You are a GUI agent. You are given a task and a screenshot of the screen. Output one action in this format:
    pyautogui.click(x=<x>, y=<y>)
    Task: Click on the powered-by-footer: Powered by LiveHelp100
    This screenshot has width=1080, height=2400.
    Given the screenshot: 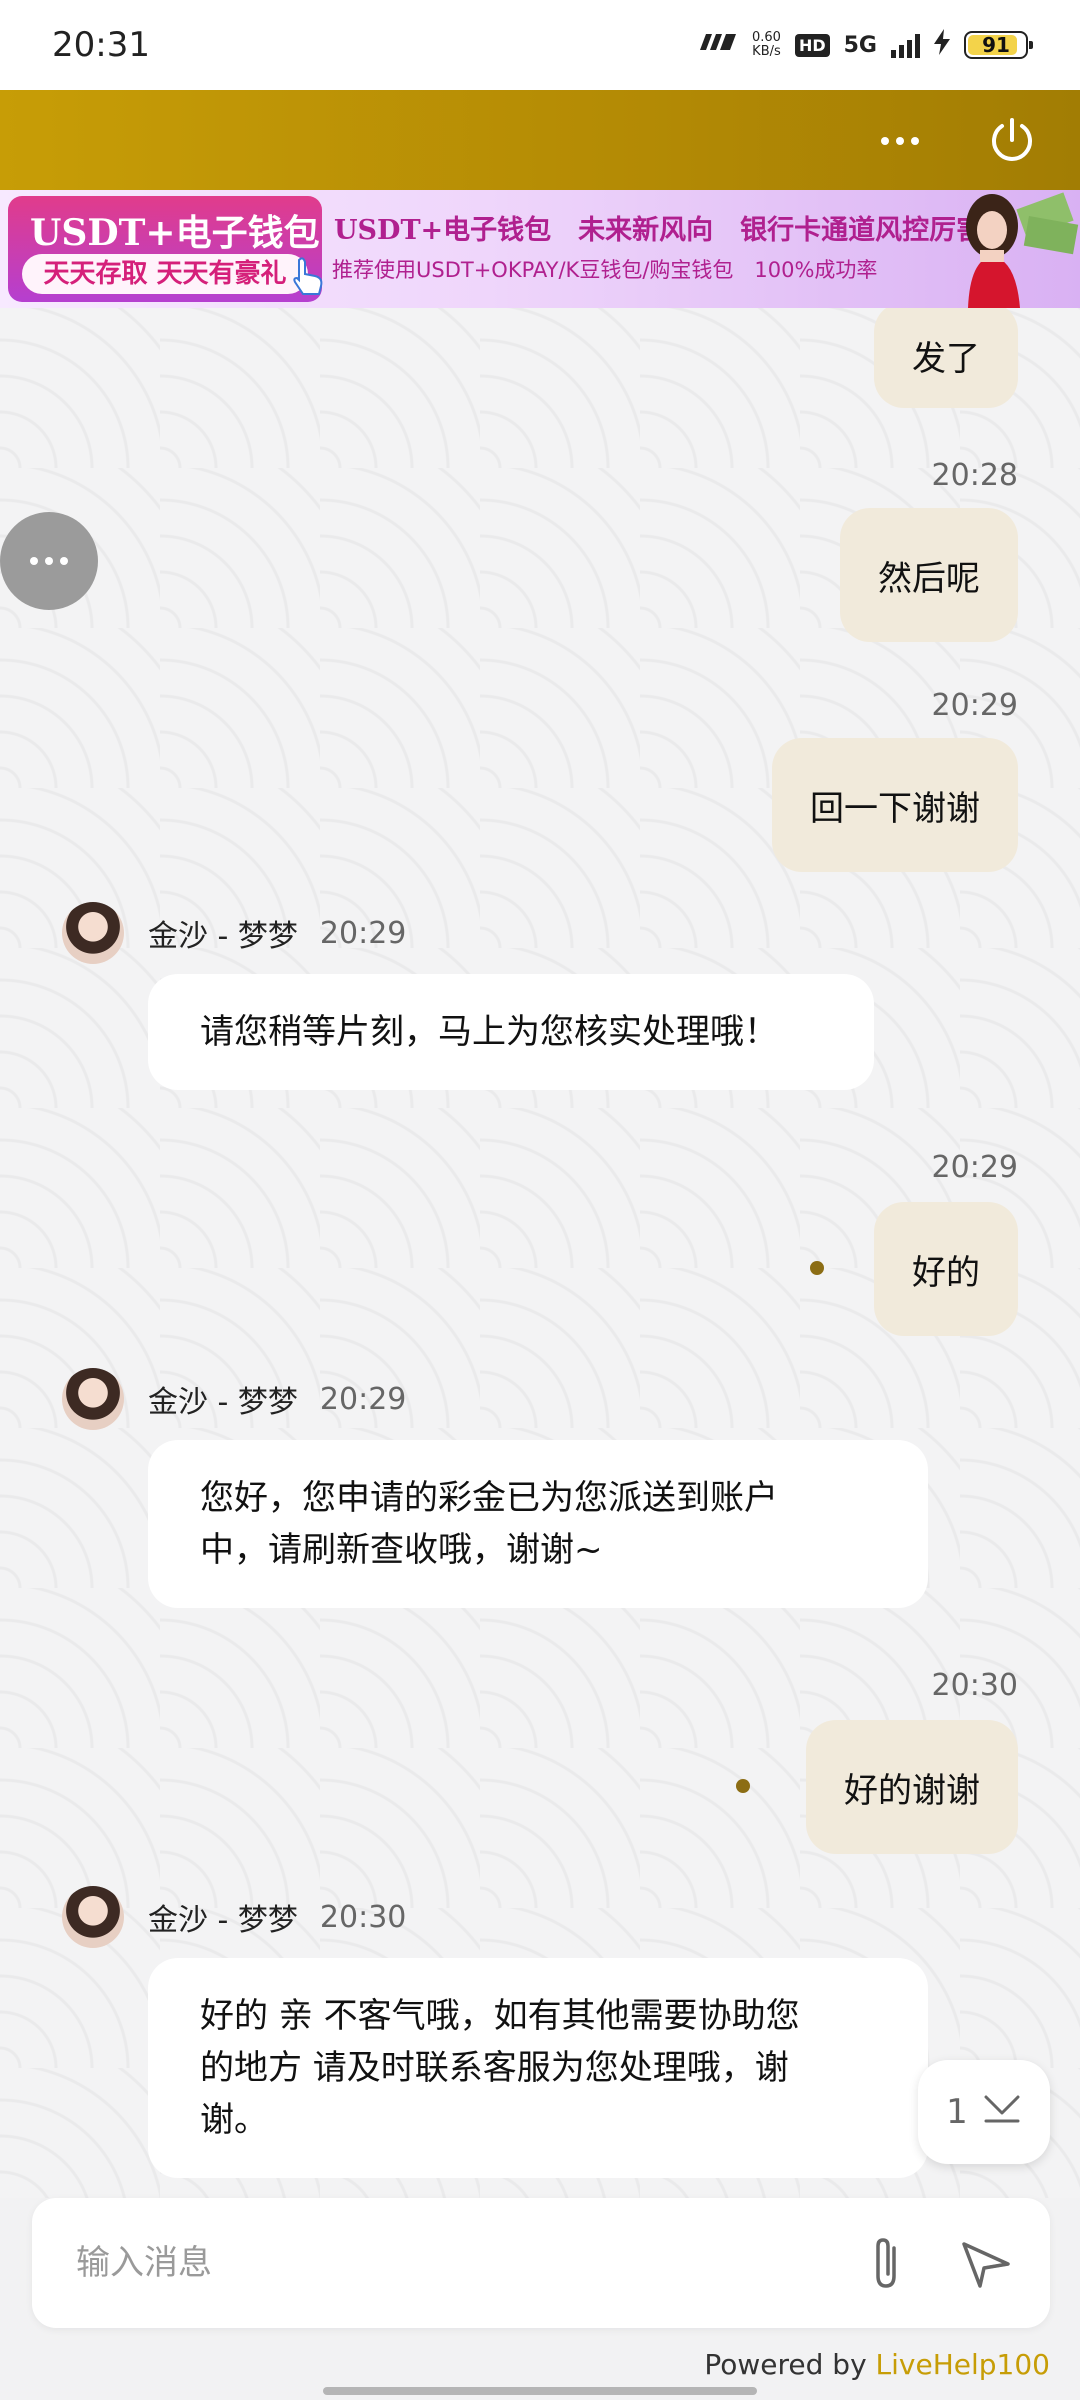 What is the action you would take?
    pyautogui.click(x=877, y=2364)
    